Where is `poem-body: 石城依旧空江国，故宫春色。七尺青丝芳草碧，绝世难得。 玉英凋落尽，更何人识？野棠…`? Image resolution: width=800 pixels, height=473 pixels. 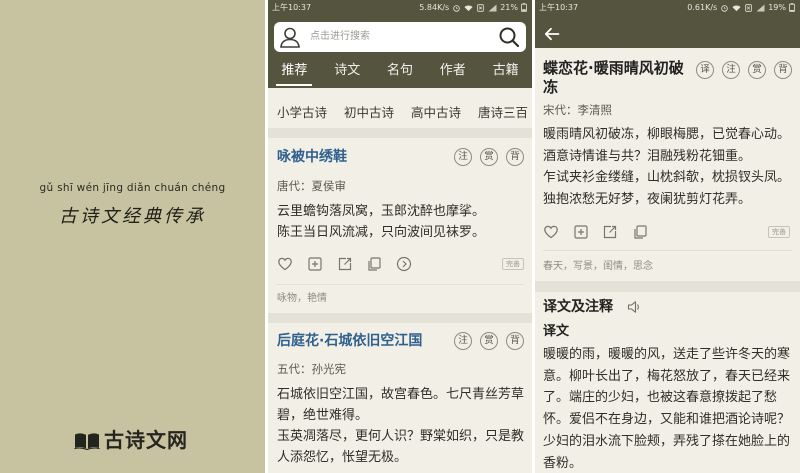
poem-body: 石城依旧空江国，故宫春色。七尺青丝芳草碧，绝世难得。 玉英凋落尽，更何人识？野棠… is located at coordinates (402, 426).